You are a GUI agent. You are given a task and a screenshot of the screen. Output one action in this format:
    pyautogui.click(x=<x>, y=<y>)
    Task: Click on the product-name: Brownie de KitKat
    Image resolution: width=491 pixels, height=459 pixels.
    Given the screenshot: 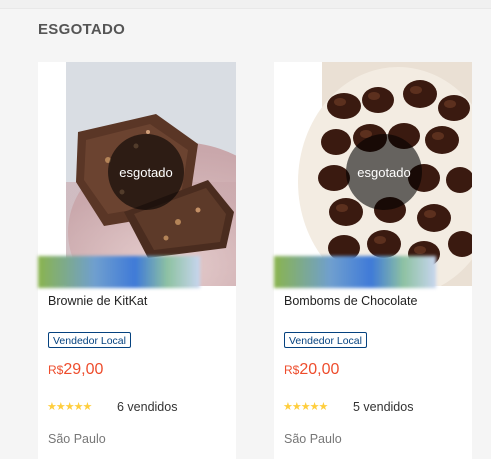 What is the action you would take?
    pyautogui.click(x=97, y=301)
    